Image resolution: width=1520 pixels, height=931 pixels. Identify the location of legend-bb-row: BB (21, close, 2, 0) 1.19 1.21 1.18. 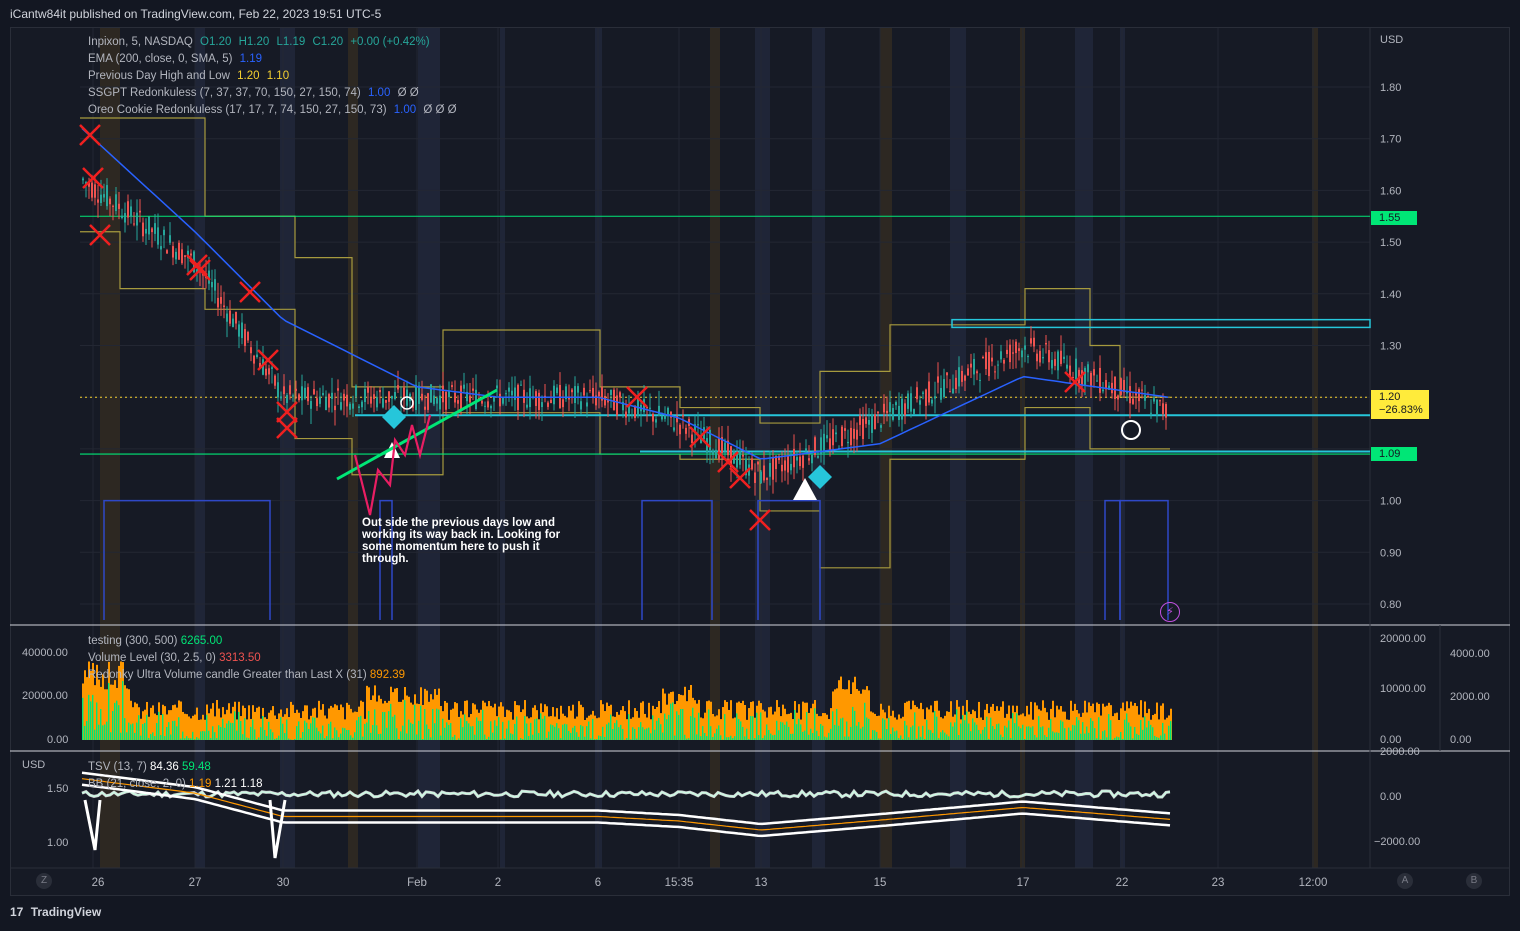
(175, 784).